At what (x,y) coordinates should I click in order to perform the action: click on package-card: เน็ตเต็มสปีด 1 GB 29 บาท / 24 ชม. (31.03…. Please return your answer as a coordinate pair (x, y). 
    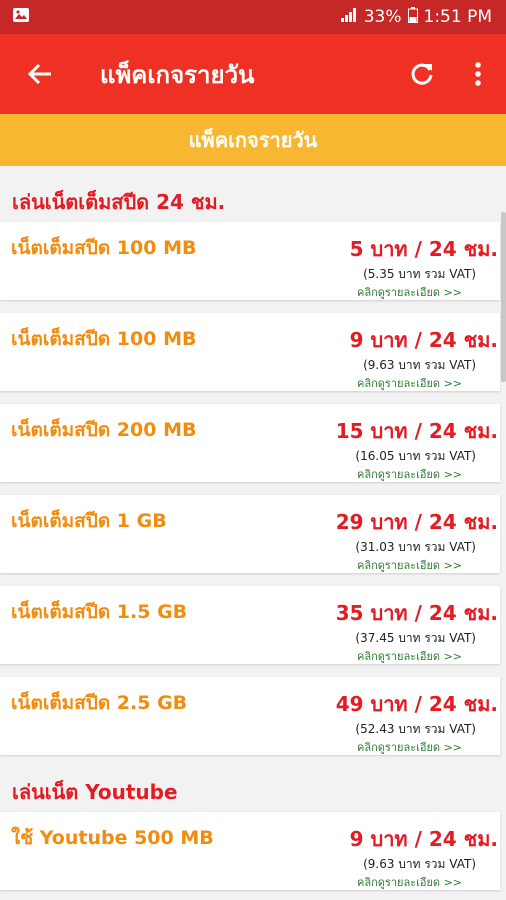
    Looking at the image, I should click on (250, 534).